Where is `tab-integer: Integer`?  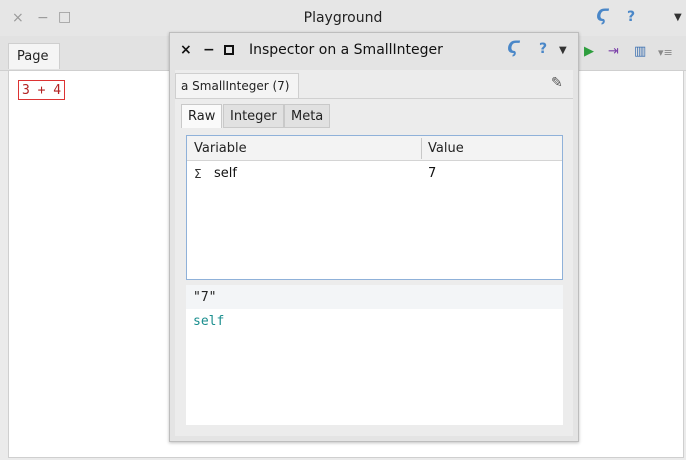
tab-integer: Integer is located at coordinates (253, 116).